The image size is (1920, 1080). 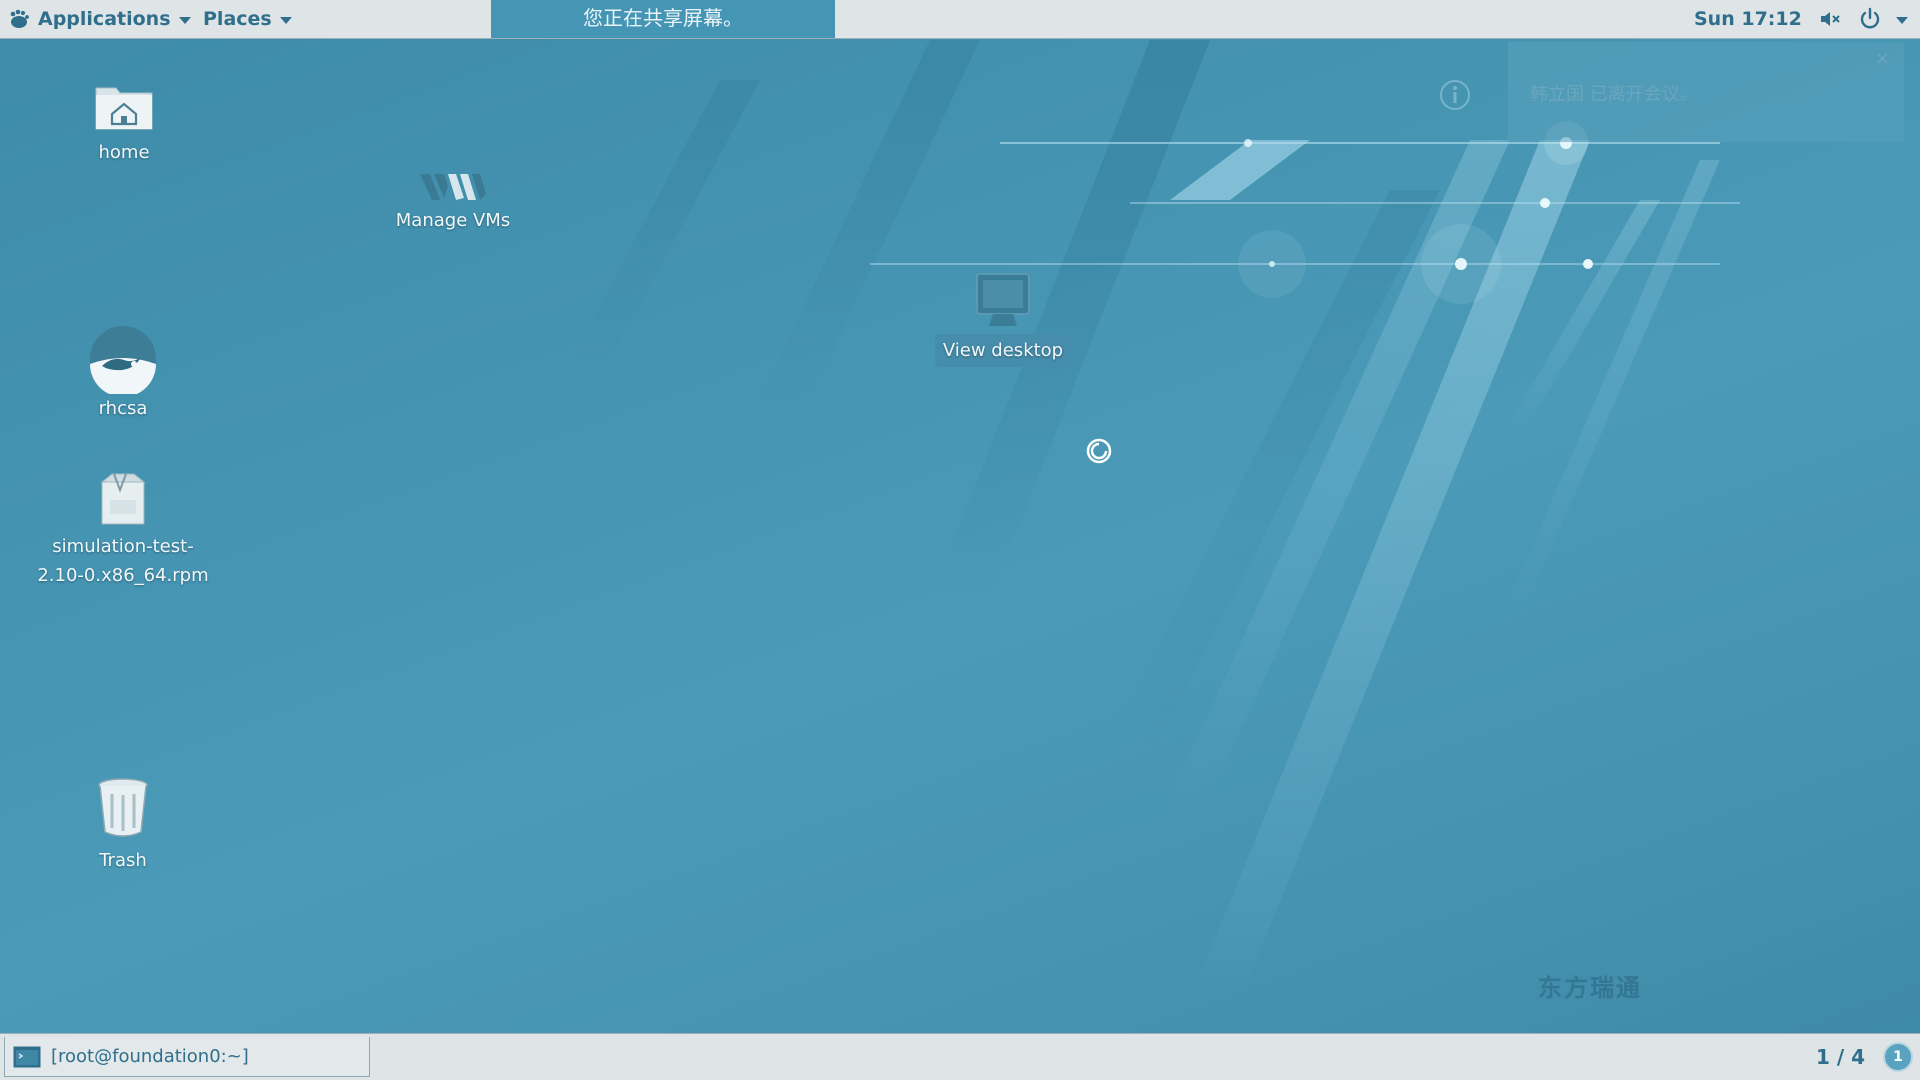 What do you see at coordinates (1830, 19) in the screenshot?
I see `volume-muted-icon` at bounding box center [1830, 19].